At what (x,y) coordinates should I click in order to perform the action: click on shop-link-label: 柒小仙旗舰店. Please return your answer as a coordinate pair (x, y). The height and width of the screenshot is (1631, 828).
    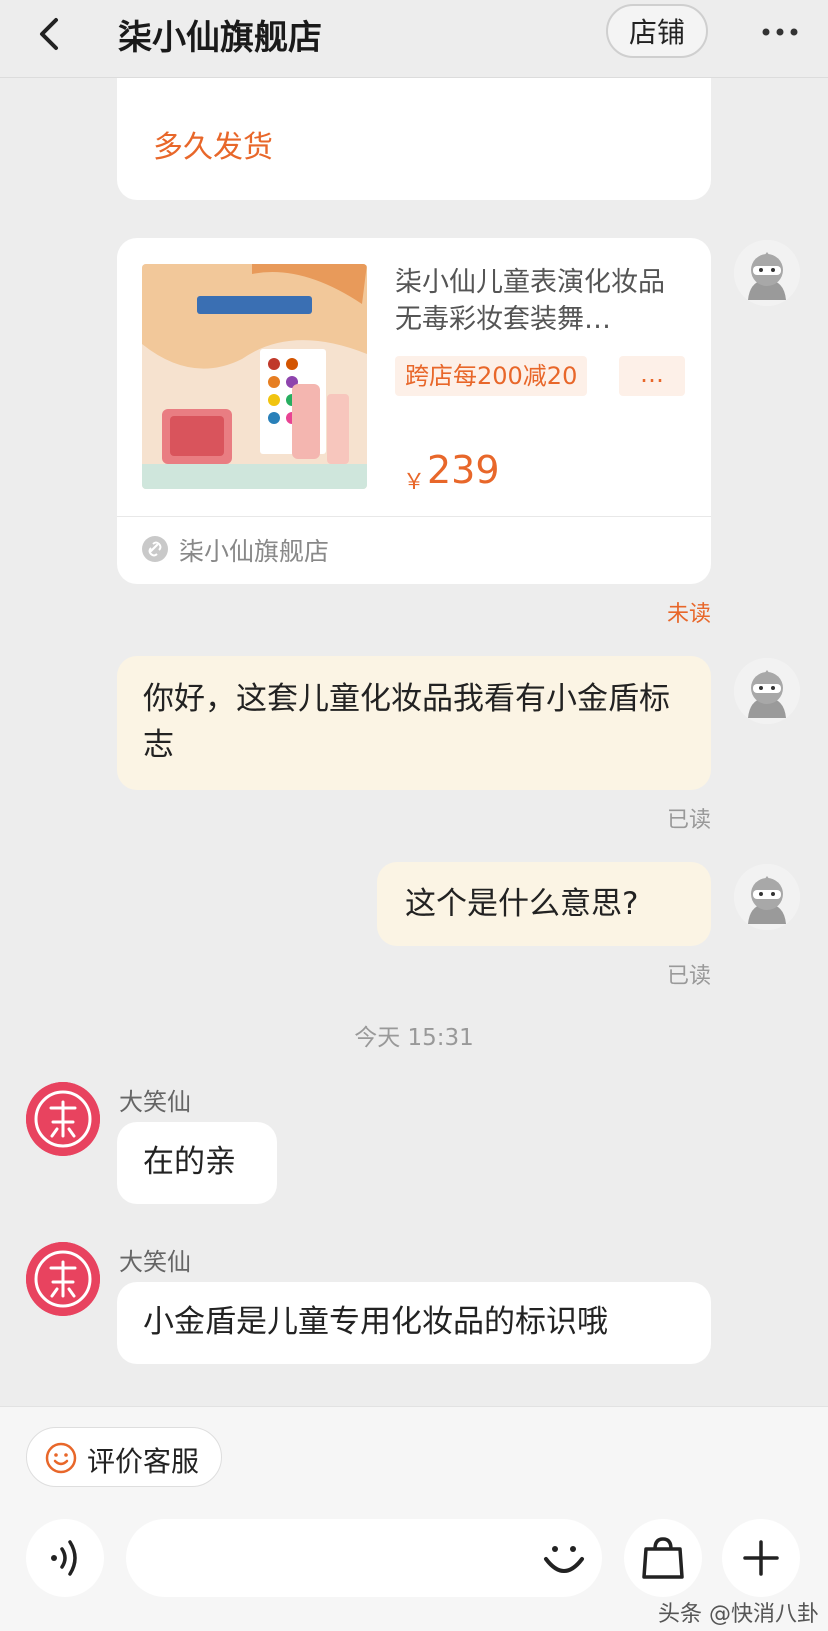
    Looking at the image, I should click on (254, 550).